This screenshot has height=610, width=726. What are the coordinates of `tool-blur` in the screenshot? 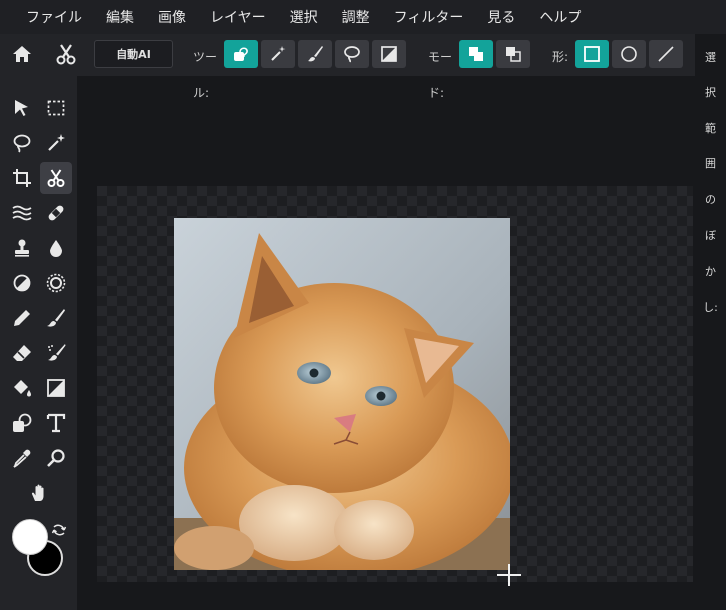 It's located at (56, 248).